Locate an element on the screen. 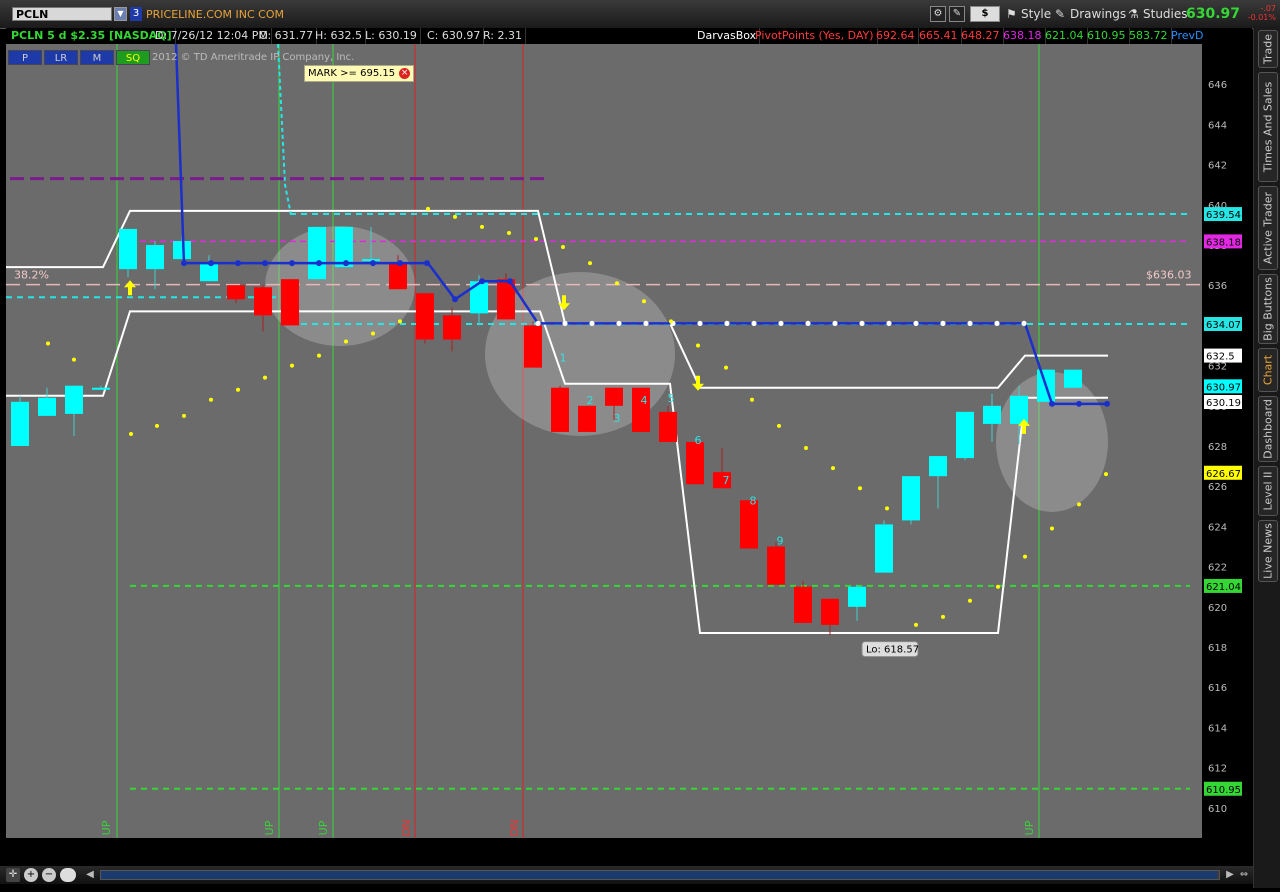 The image size is (1280, 892). close-alert-icon: × is located at coordinates (405, 73).